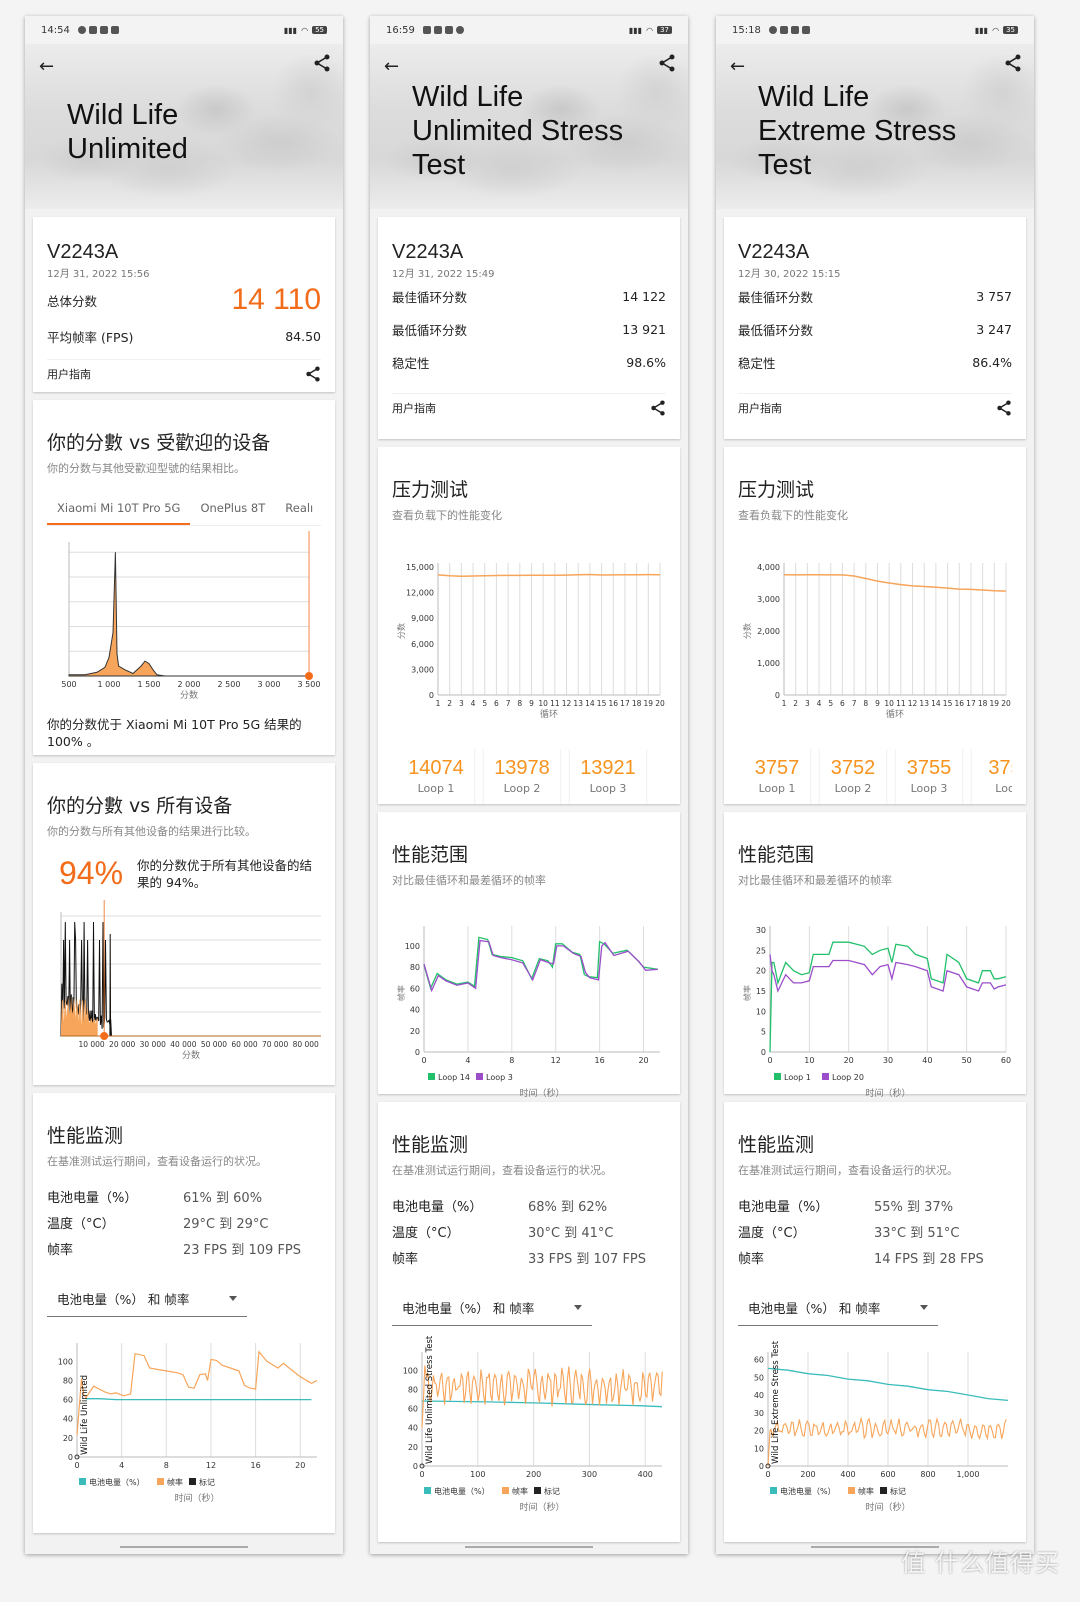 The height and width of the screenshot is (1602, 1080). Describe the element at coordinates (175, 1482) in the screenshot. I see `legend-label-fps: 帧率` at that location.